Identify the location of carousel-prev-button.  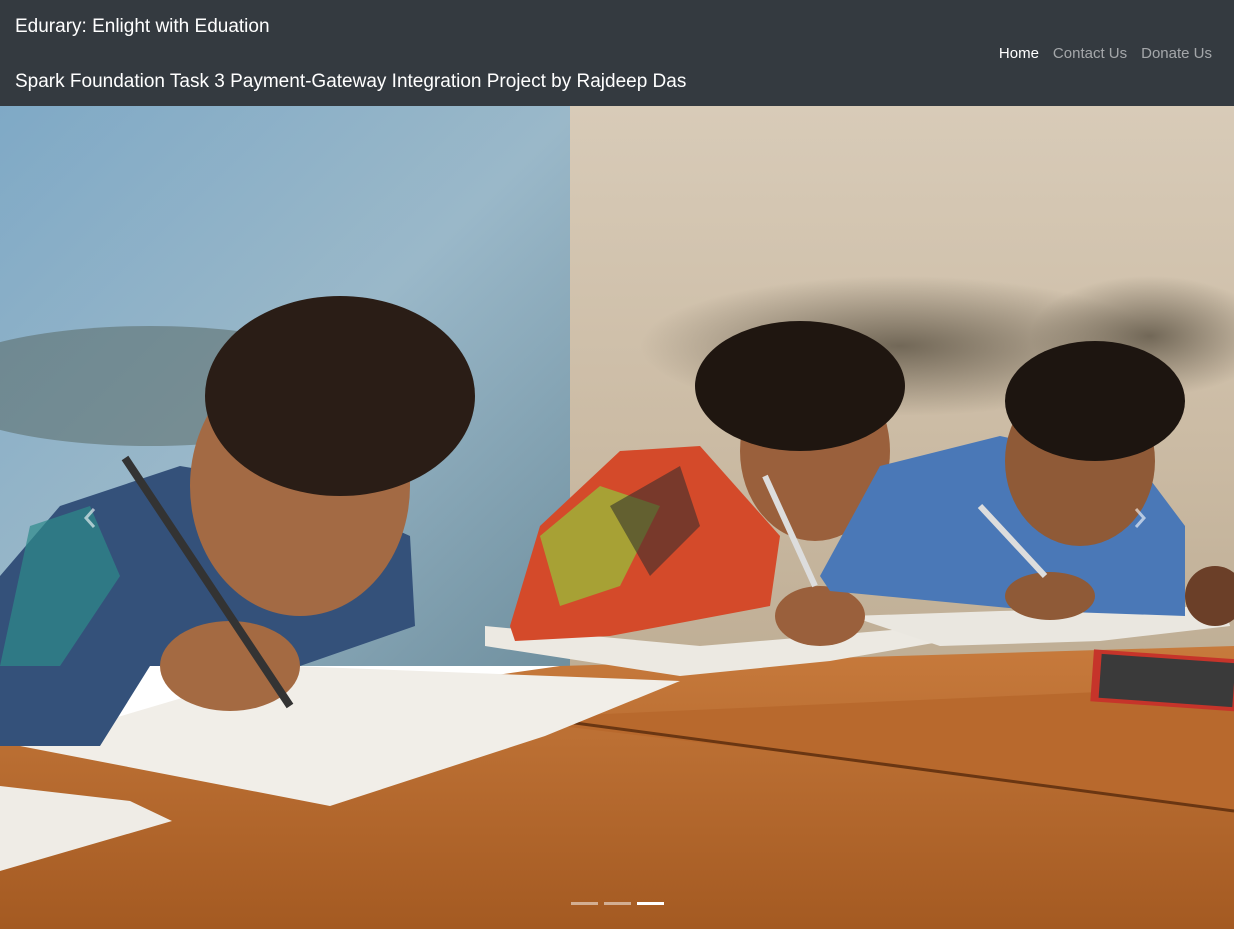
(90, 518).